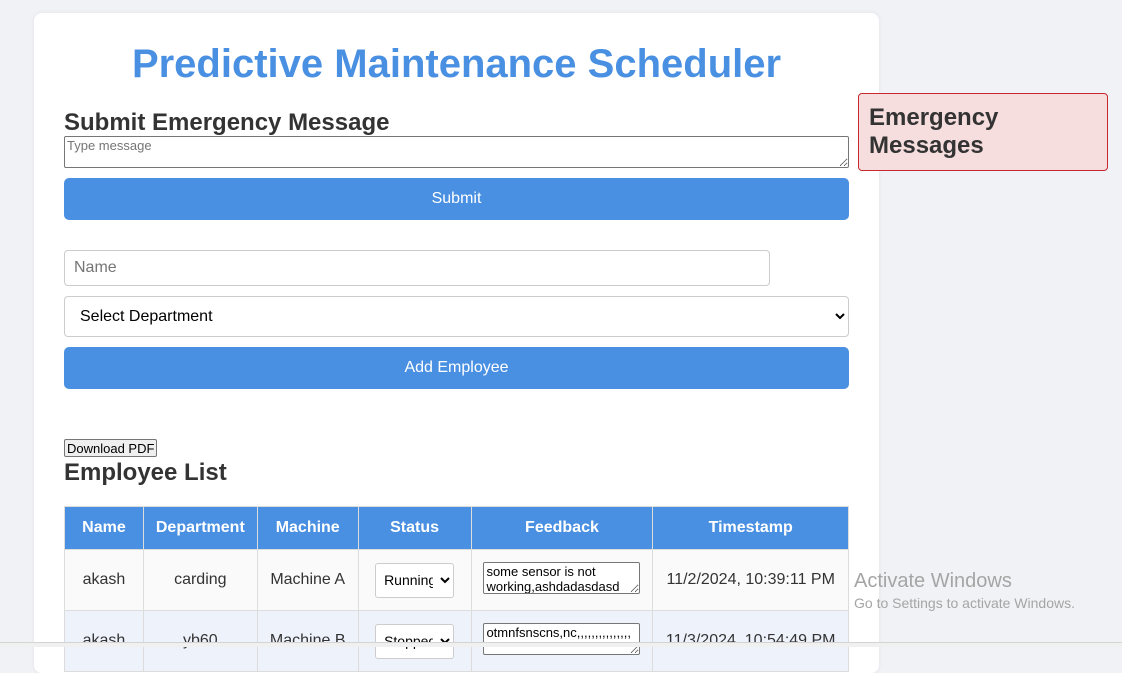 The image size is (1122, 673). I want to click on submit-button: Submit, so click(456, 199).